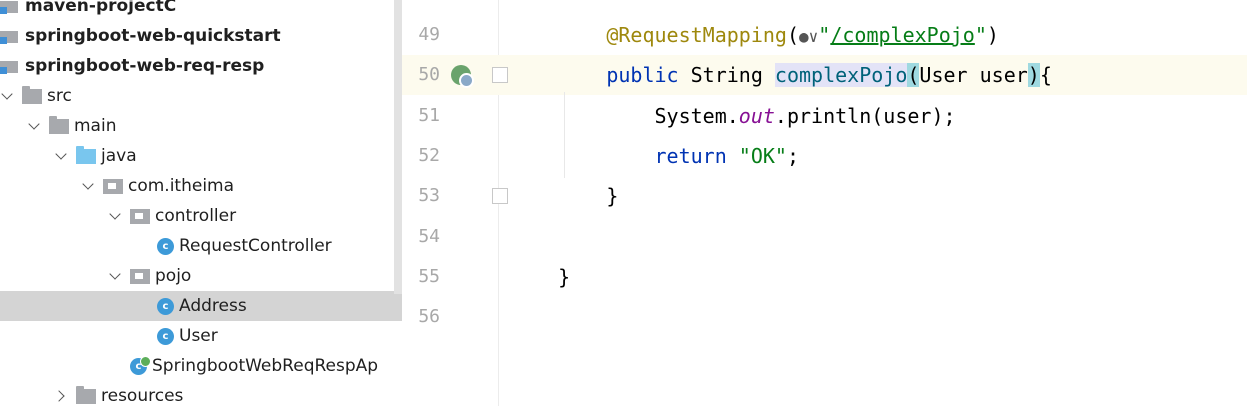  I want to click on tree-item-java: java, so click(201, 156).